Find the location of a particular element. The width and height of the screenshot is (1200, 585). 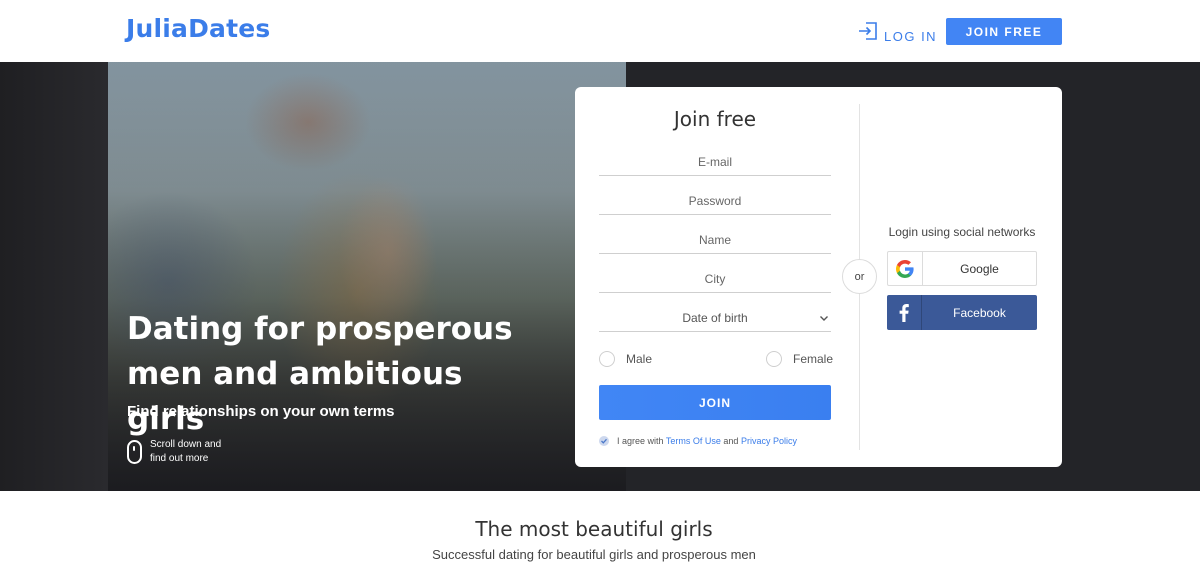

login-link: LOG IN is located at coordinates (897, 32).